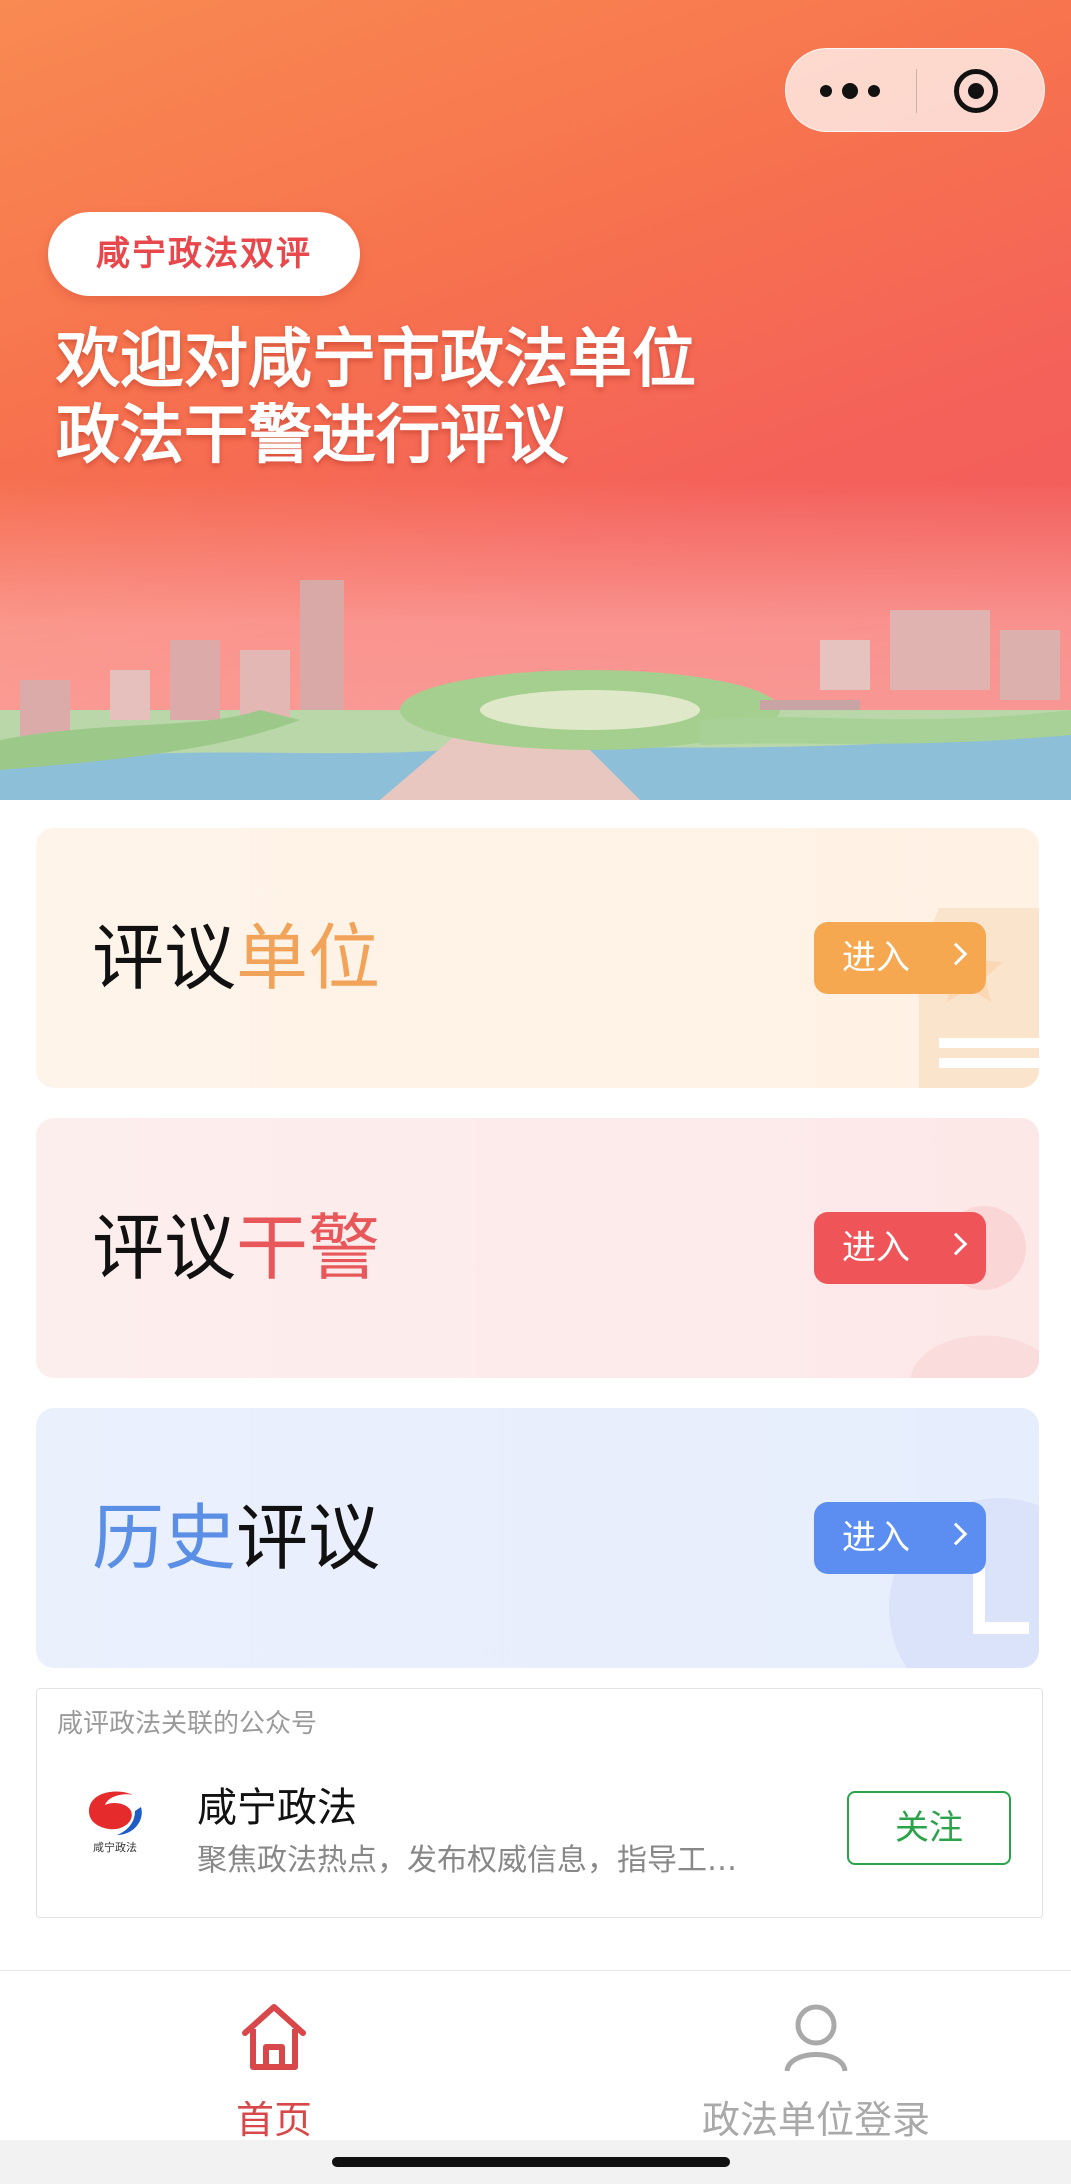  What do you see at coordinates (815, 2120) in the screenshot?
I see `tab-unit-login-label: 政法单位登录` at bounding box center [815, 2120].